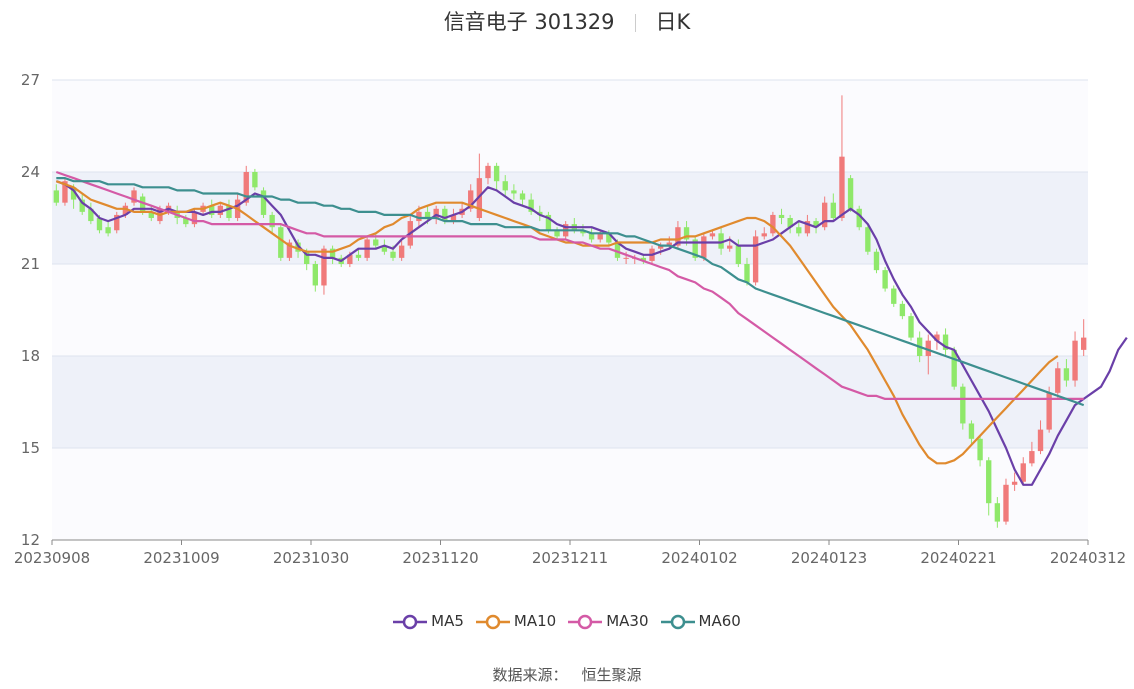  Describe the element at coordinates (30, 172) in the screenshot. I see `y-tick-label: 24` at that location.